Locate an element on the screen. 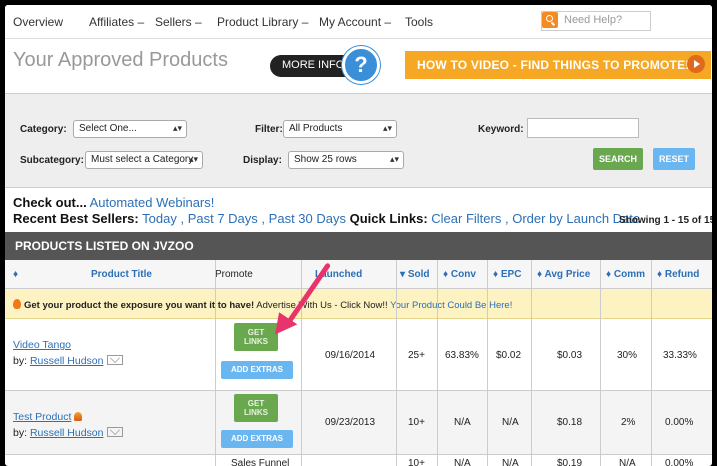 The image size is (717, 466). nav-tools: Tools is located at coordinates (419, 22).